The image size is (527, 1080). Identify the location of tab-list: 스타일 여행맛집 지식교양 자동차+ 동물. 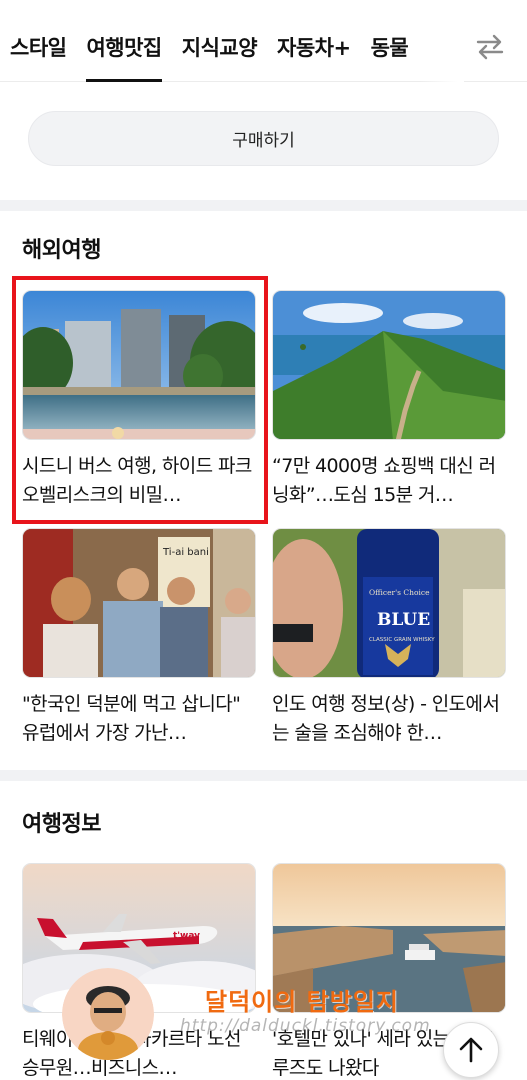
(236, 41).